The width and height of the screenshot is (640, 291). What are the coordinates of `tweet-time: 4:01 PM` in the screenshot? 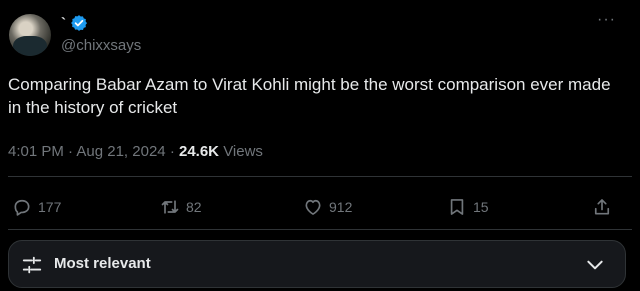 It's located at (36, 151).